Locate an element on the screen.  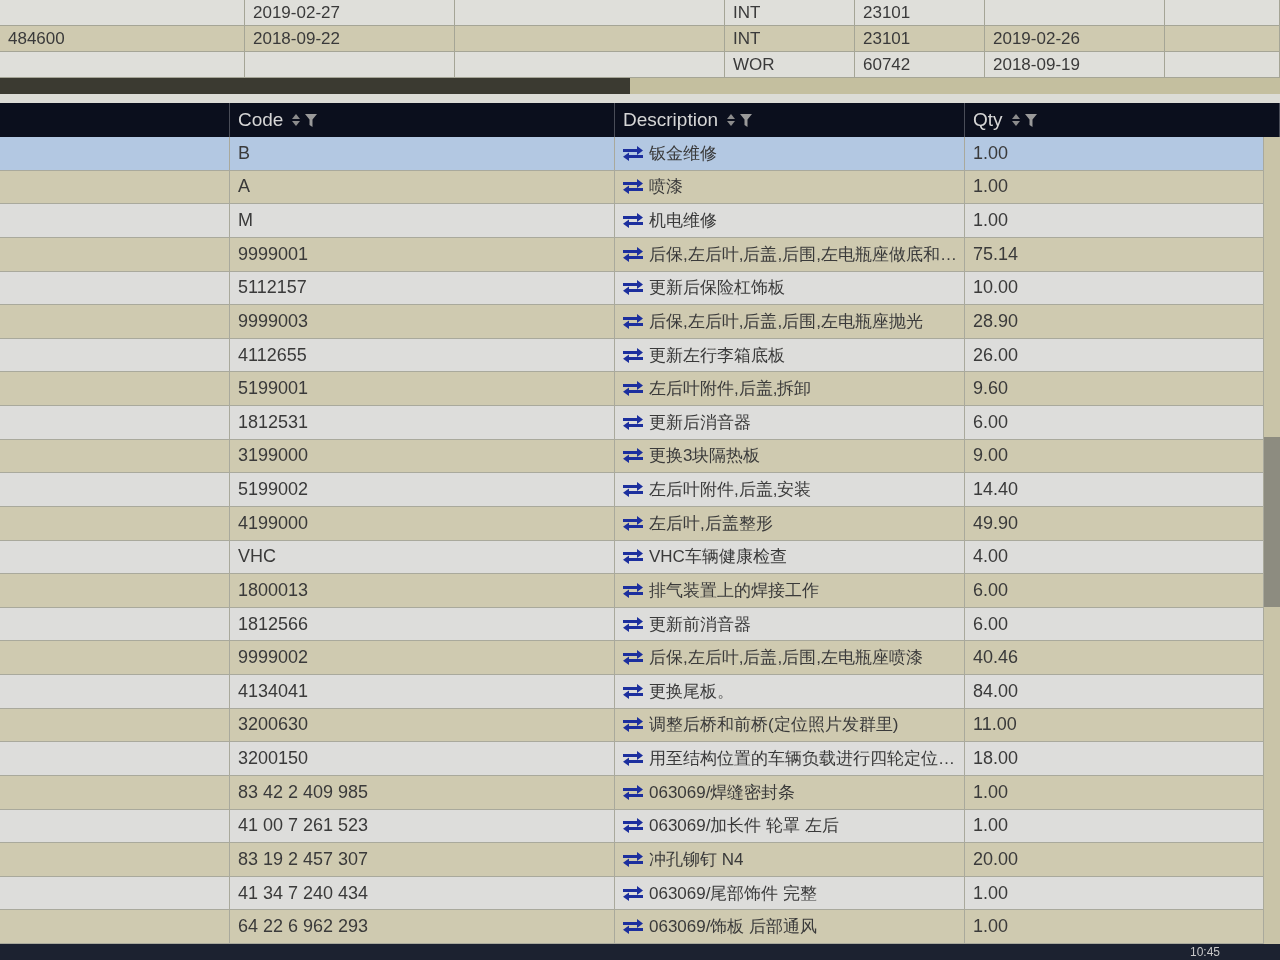
table-cell-text: 排气装置上的焊接工作 is located at coordinates (734, 590).